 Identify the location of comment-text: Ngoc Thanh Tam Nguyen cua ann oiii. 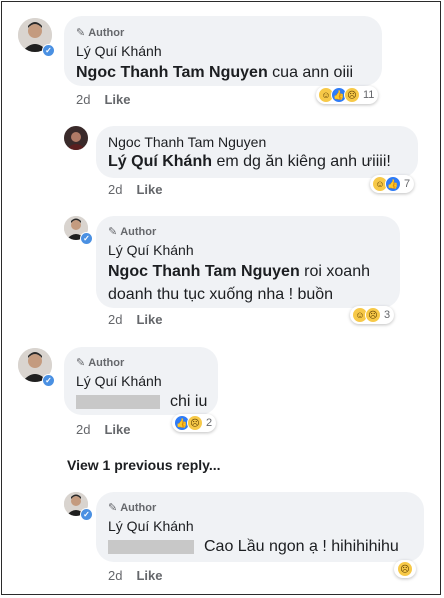
(215, 72).